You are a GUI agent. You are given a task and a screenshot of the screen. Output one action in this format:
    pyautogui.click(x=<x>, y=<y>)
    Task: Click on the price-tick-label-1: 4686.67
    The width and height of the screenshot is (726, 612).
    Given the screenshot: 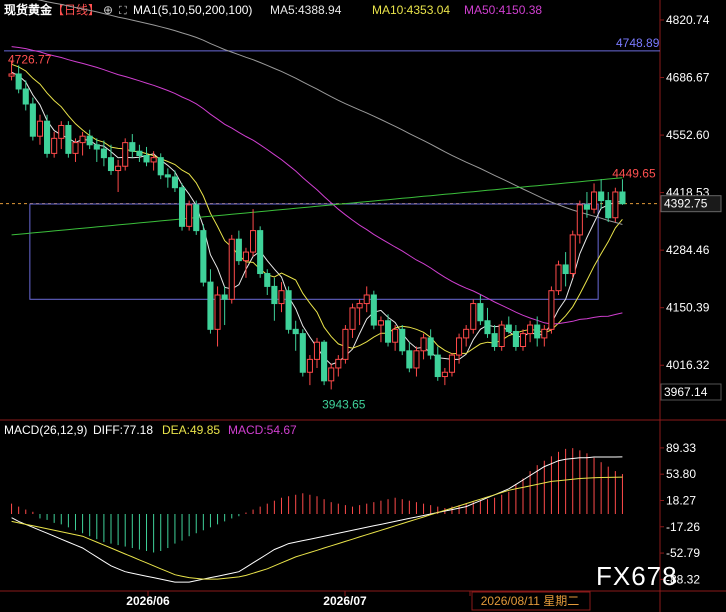 What is the action you would take?
    pyautogui.click(x=688, y=78)
    